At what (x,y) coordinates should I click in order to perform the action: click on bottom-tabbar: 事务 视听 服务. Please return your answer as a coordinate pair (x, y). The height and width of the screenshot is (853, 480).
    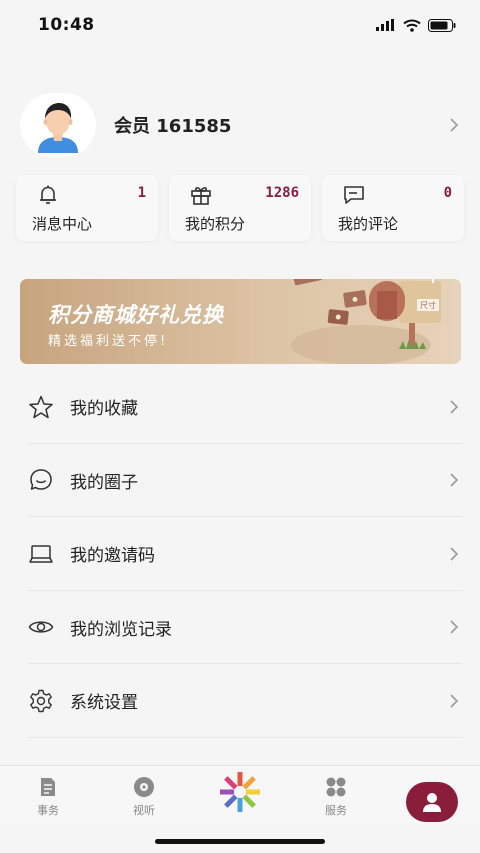
    Looking at the image, I should click on (240, 795).